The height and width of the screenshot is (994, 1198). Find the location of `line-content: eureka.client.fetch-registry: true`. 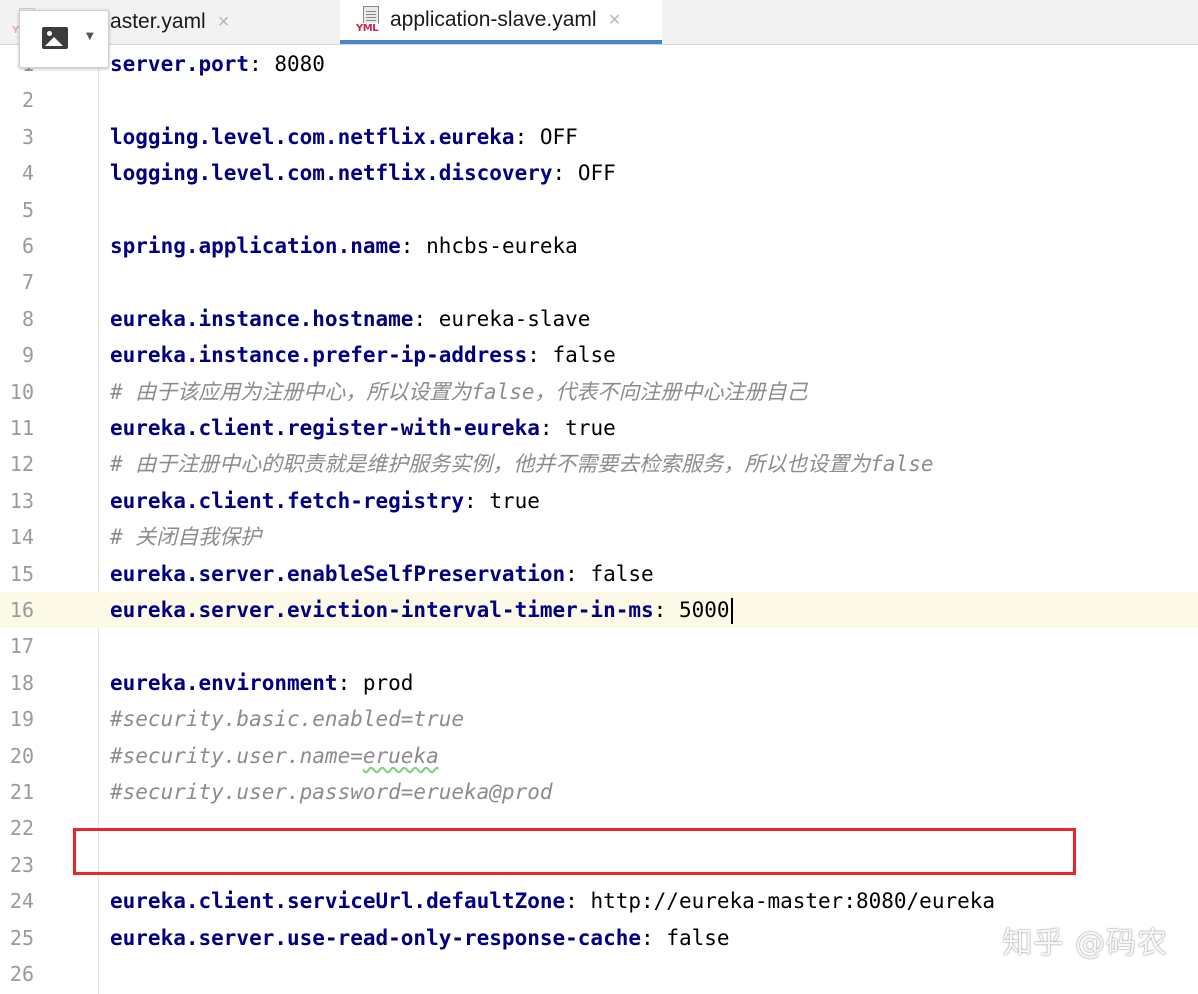

line-content: eureka.client.fetch-registry: true is located at coordinates (325, 501).